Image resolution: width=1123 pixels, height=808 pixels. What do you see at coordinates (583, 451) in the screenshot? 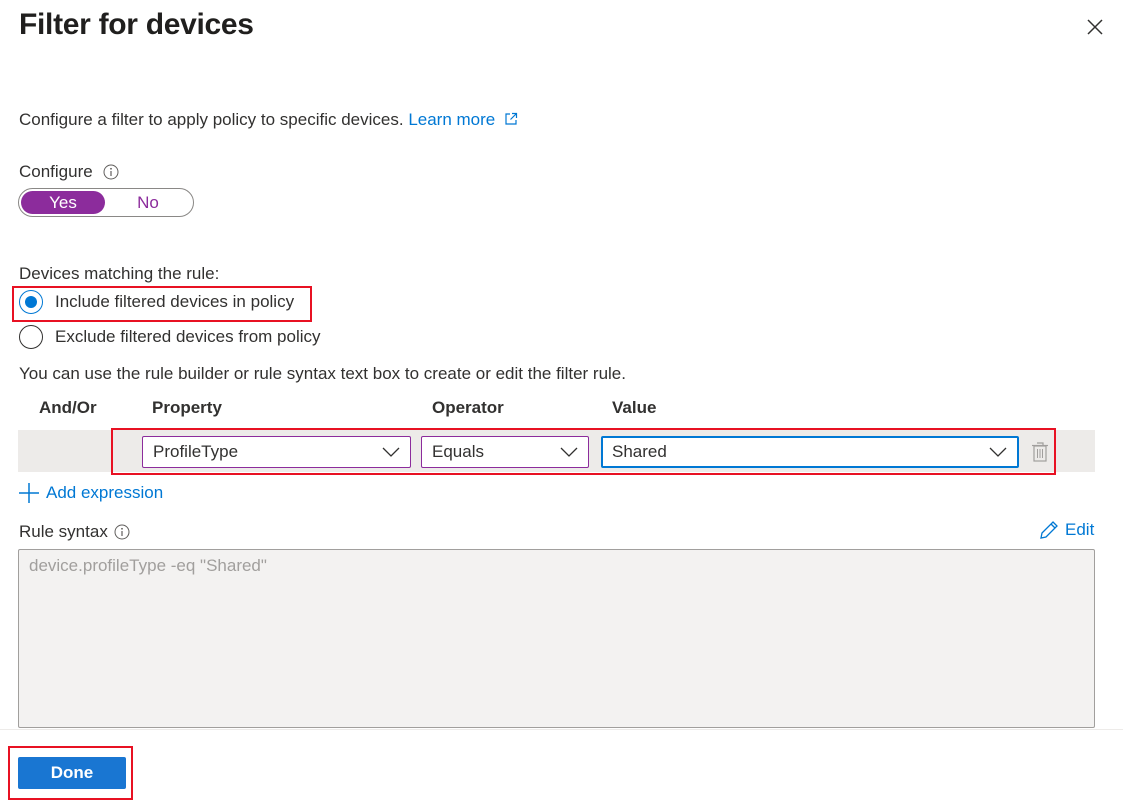
I see `highlight-rule-row` at bounding box center [583, 451].